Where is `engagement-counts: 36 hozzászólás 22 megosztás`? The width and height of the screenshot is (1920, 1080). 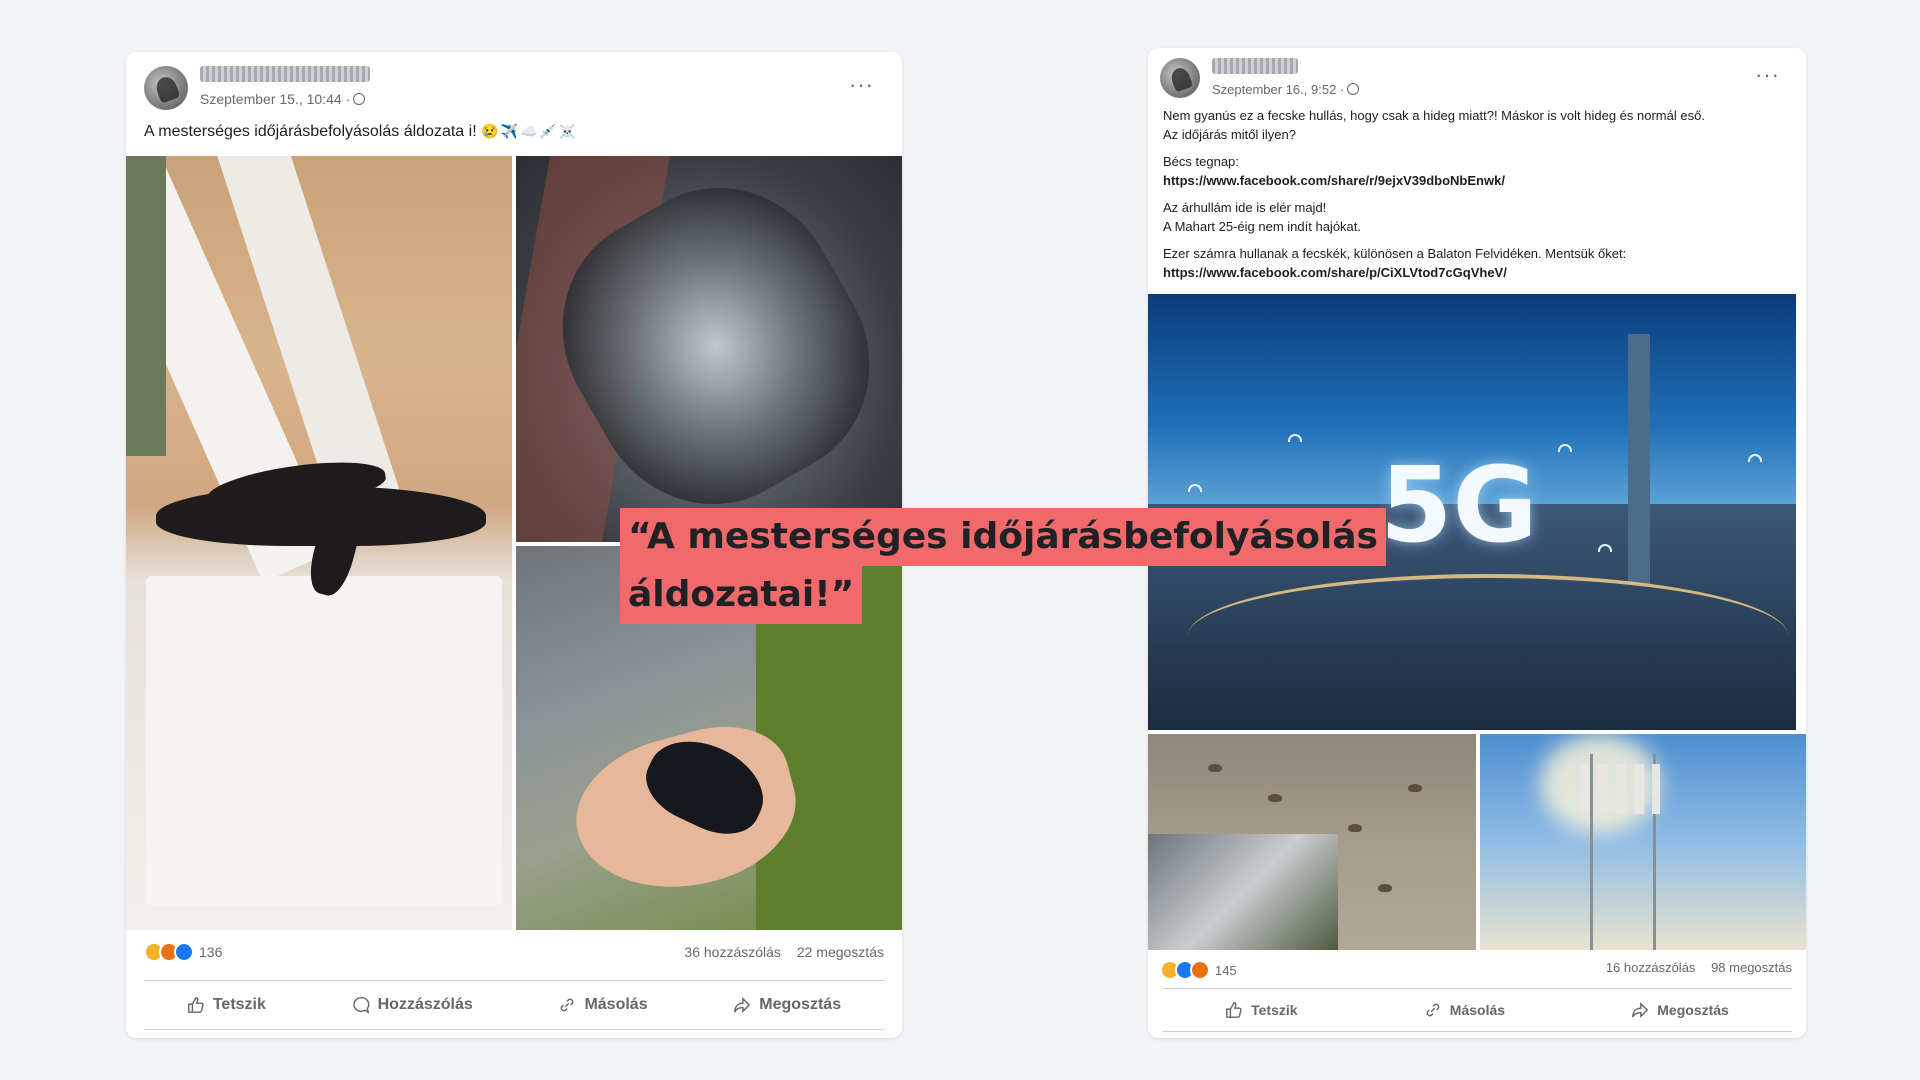
engagement-counts: 36 hozzászólás 22 megosztás is located at coordinates (784, 952).